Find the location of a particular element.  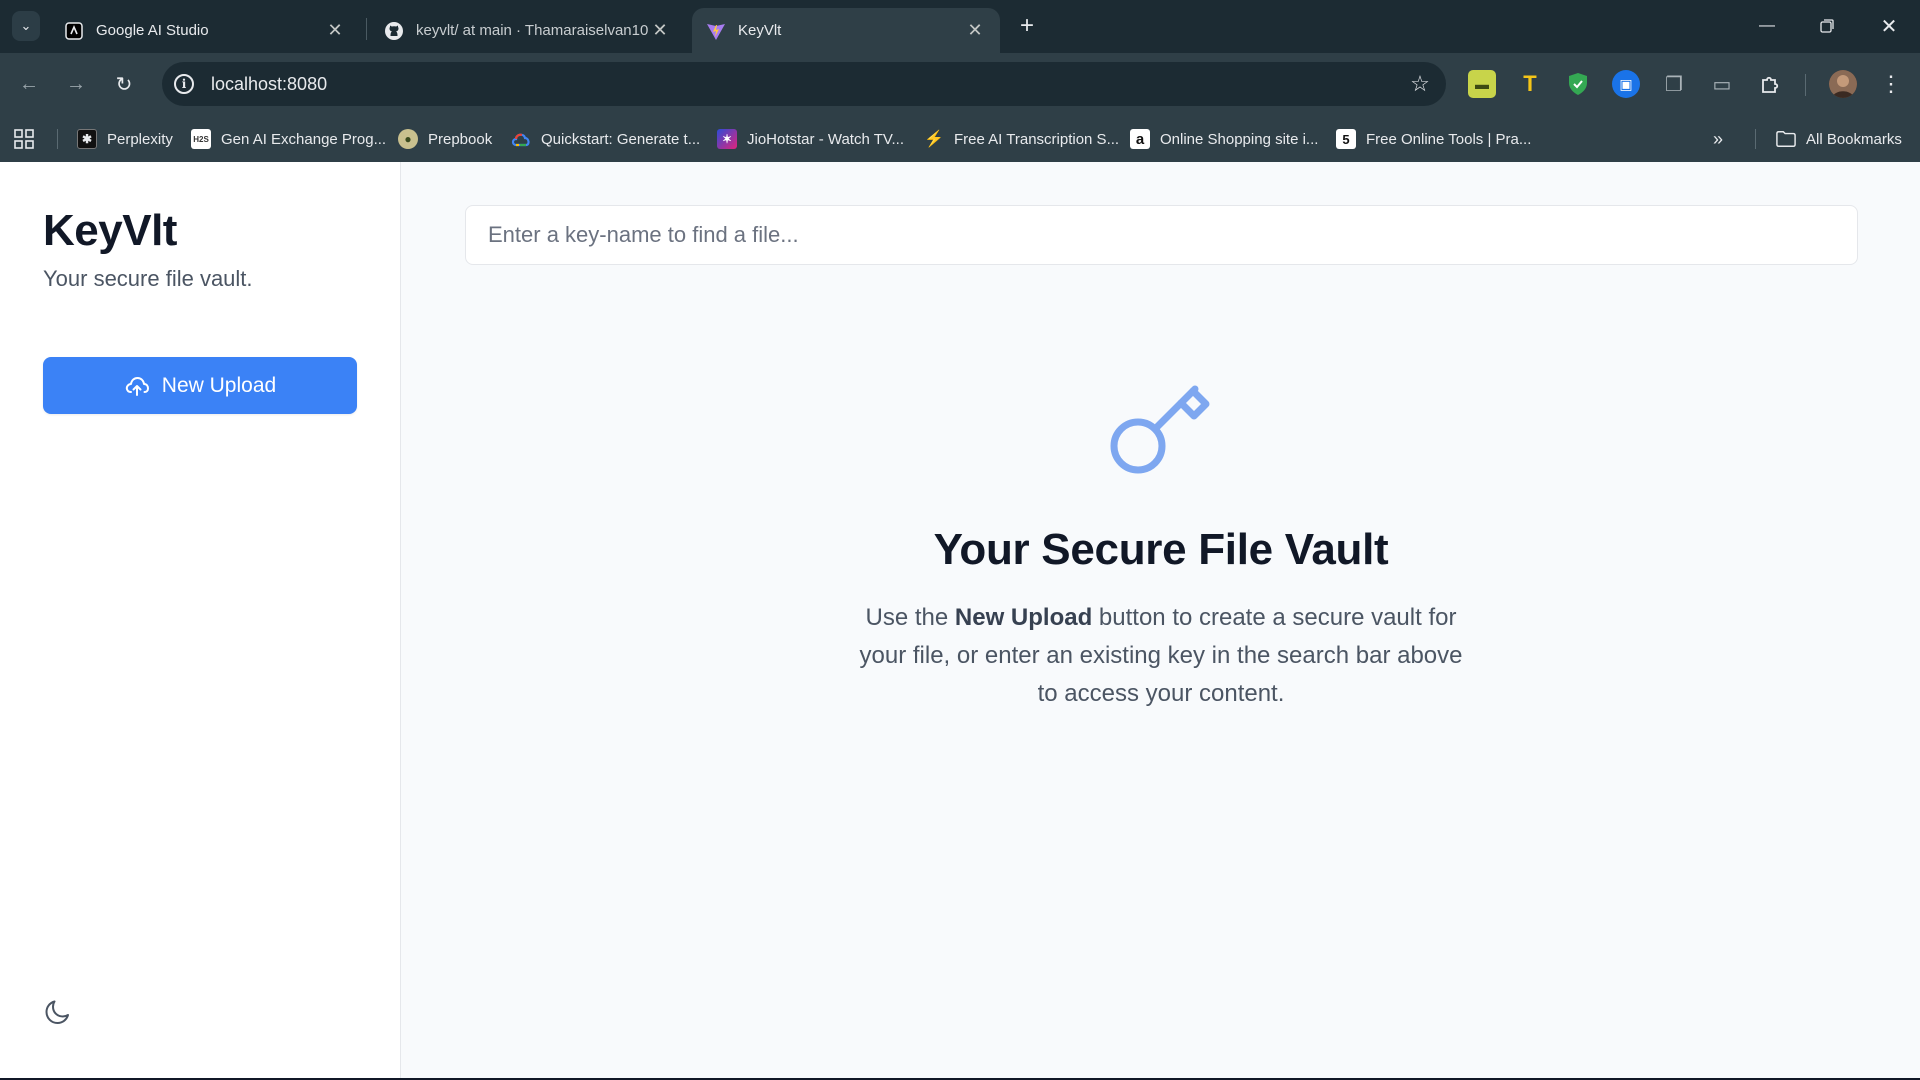

puzzle-icon is located at coordinates (1770, 84).